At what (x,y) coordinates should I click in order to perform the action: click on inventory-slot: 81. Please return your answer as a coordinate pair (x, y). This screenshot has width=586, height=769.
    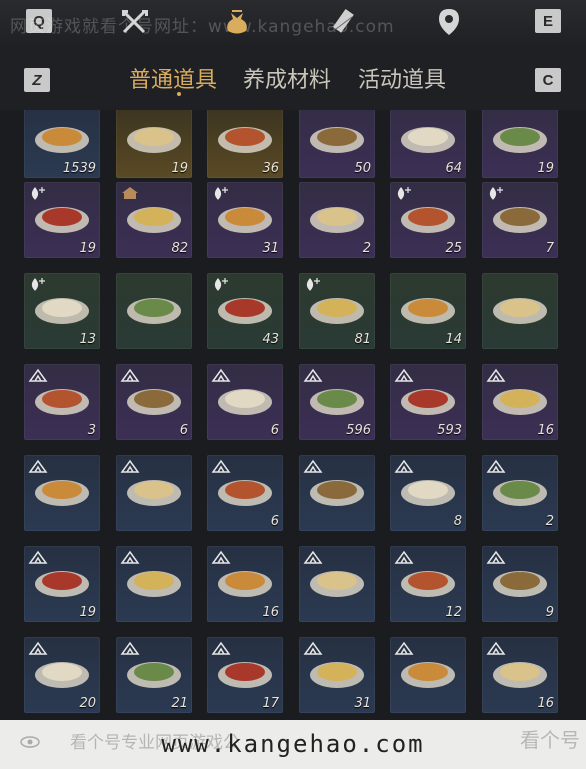
    Looking at the image, I should click on (337, 311).